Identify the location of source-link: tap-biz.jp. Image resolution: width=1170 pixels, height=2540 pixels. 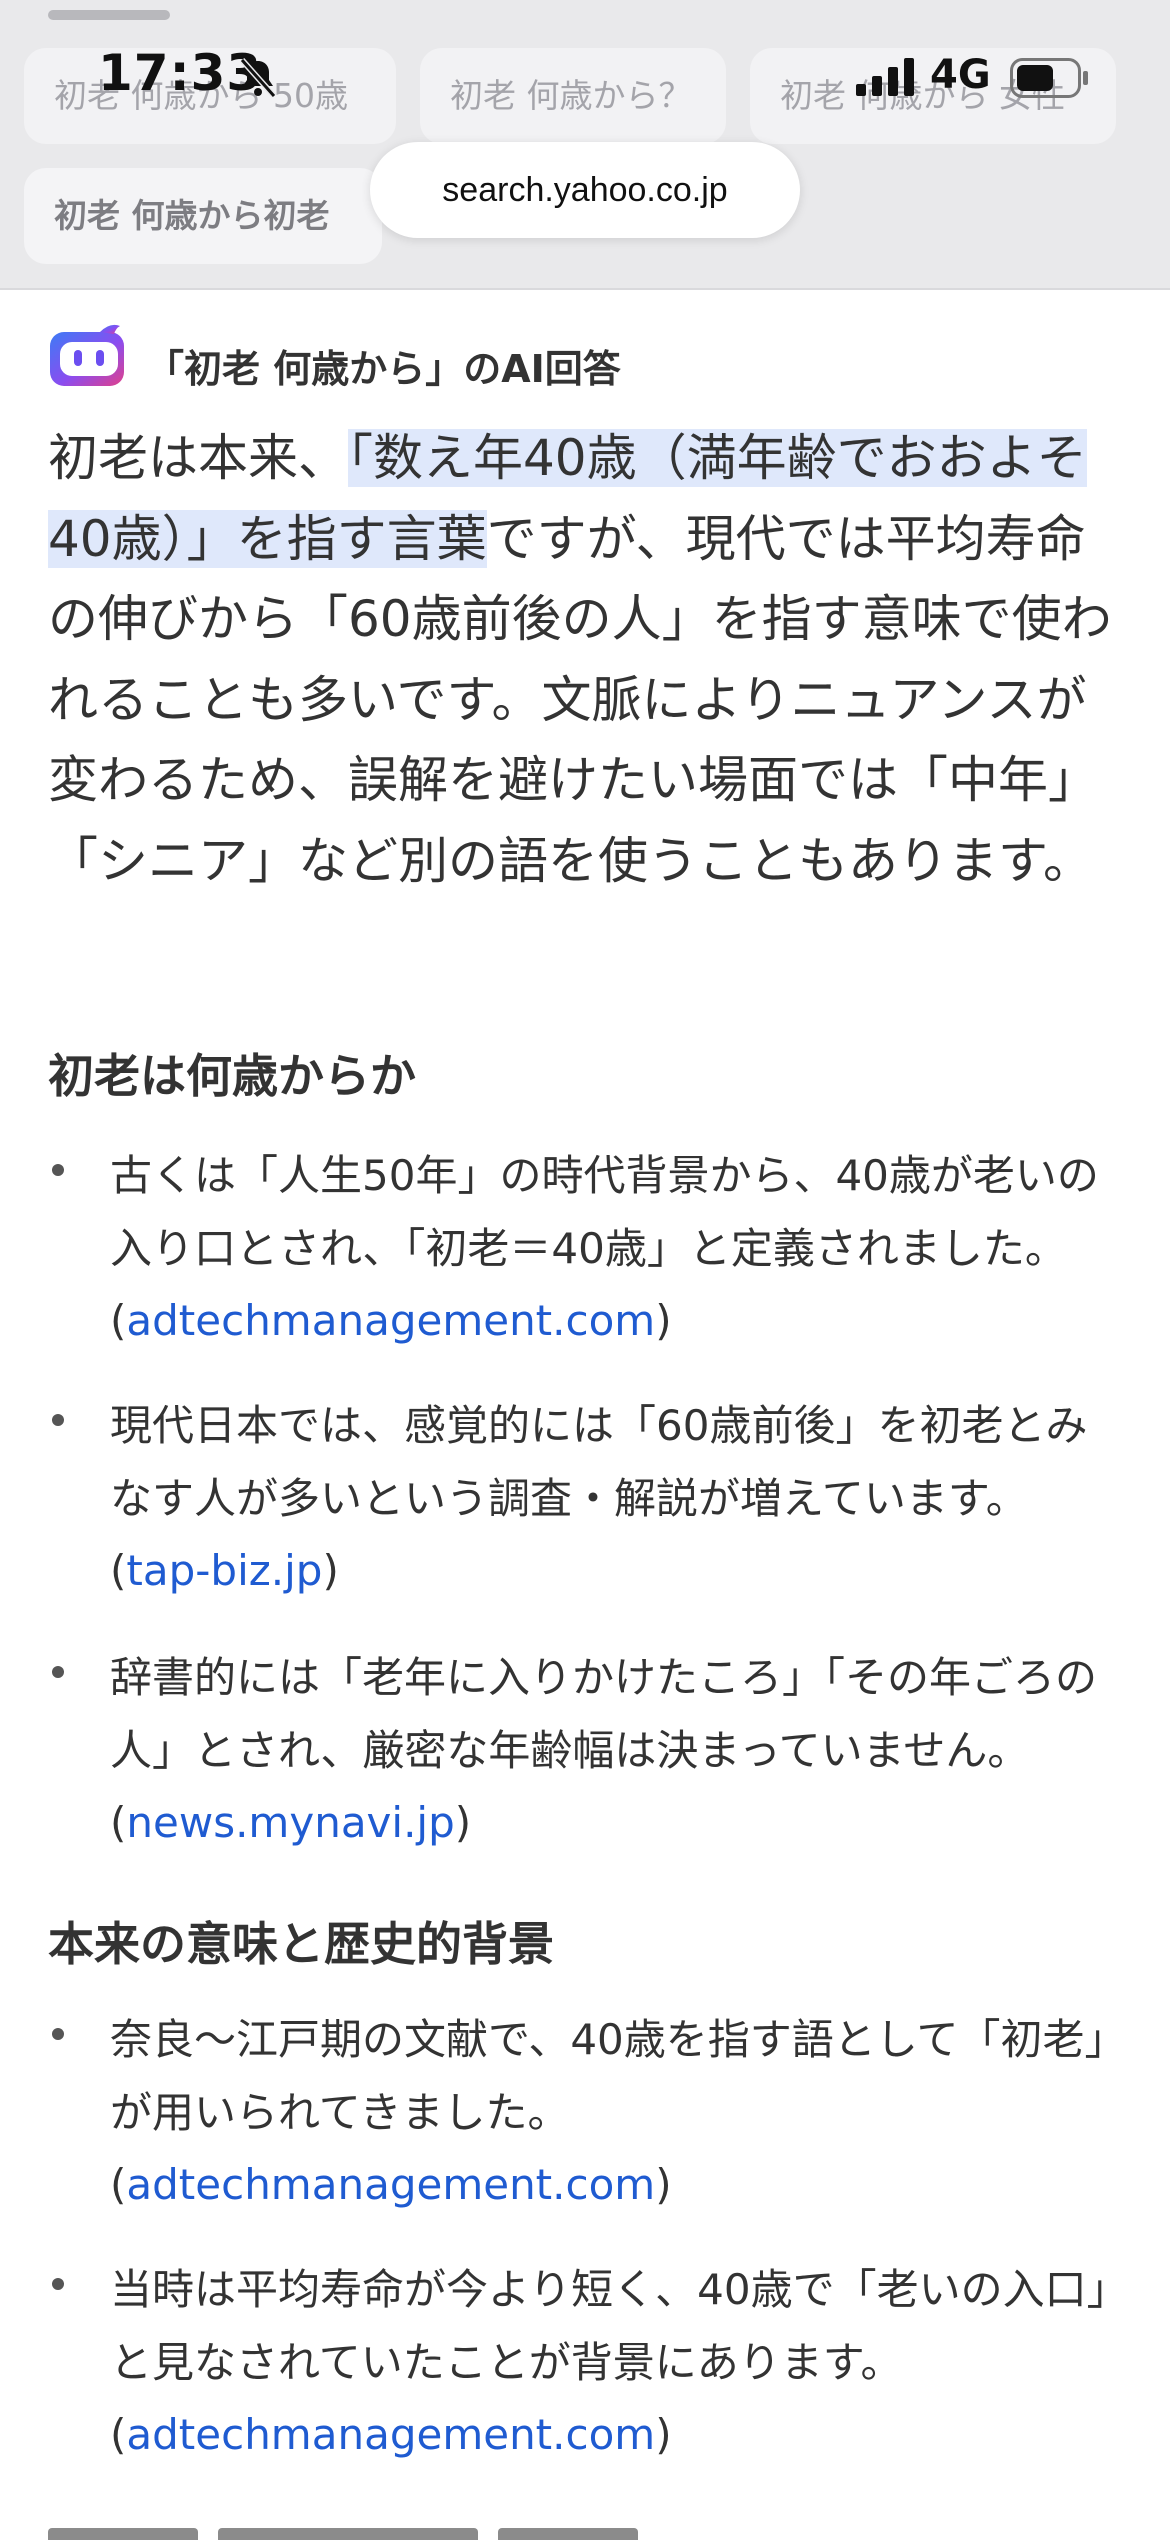
(224, 1570).